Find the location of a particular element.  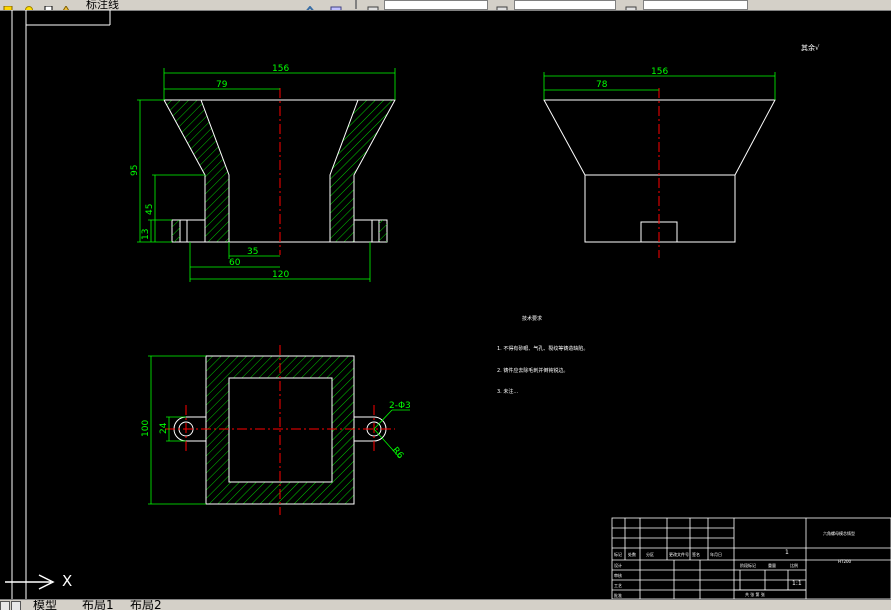

tb-qty: 1 is located at coordinates (787, 552).